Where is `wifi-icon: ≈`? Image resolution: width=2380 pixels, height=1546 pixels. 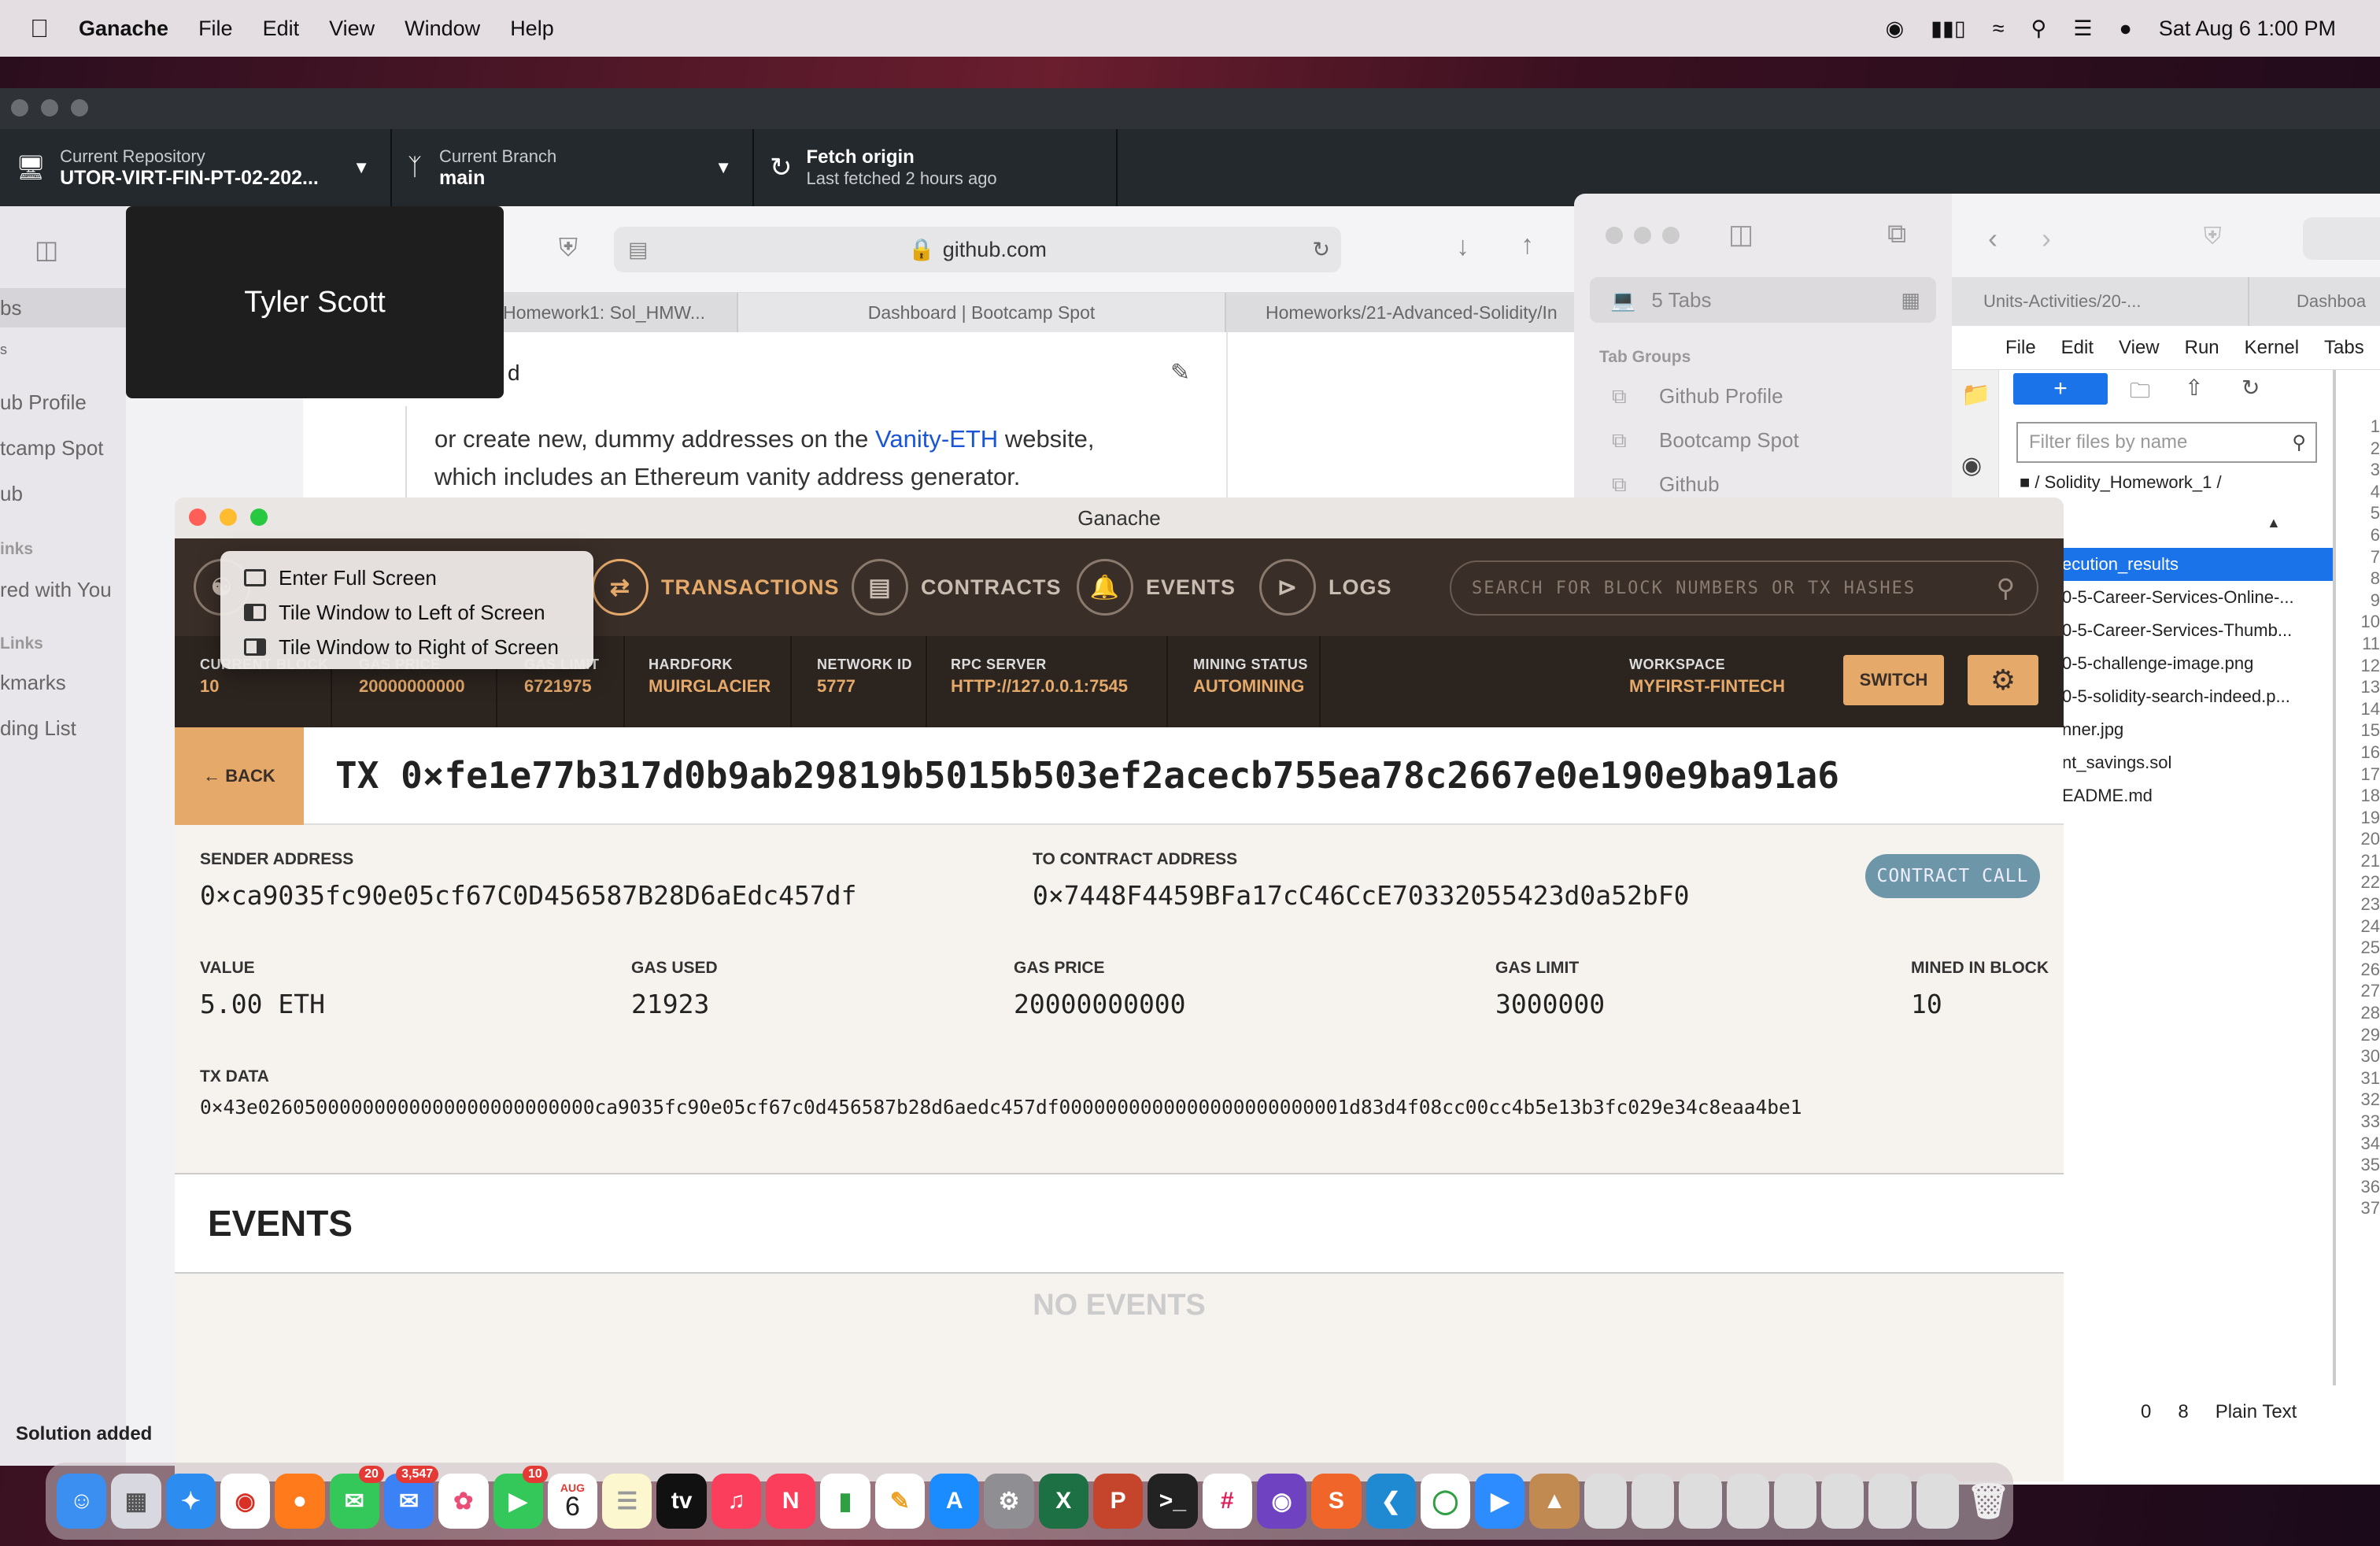 wifi-icon: ≈ is located at coordinates (1999, 29).